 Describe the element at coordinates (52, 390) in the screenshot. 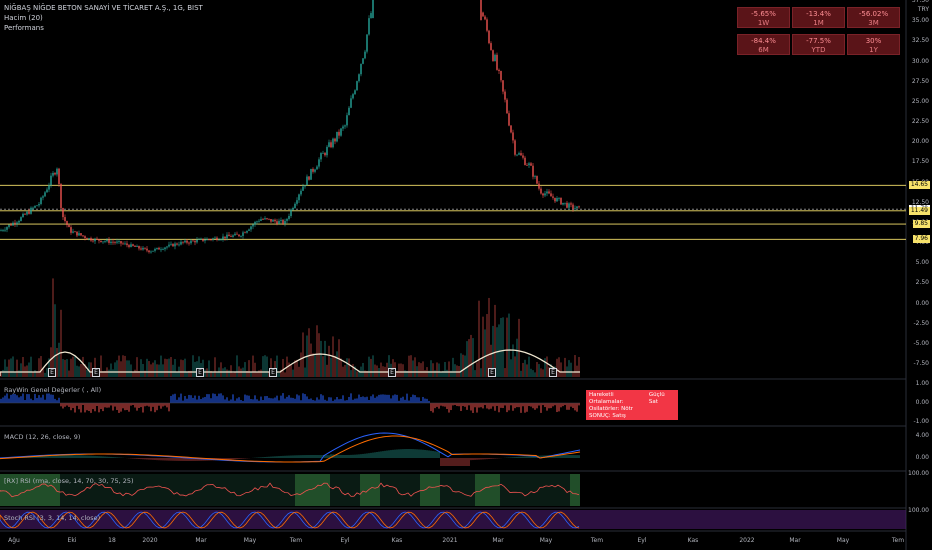

I see `raywin-pane-title: RayWin Genel Değerler ( , All)` at that location.